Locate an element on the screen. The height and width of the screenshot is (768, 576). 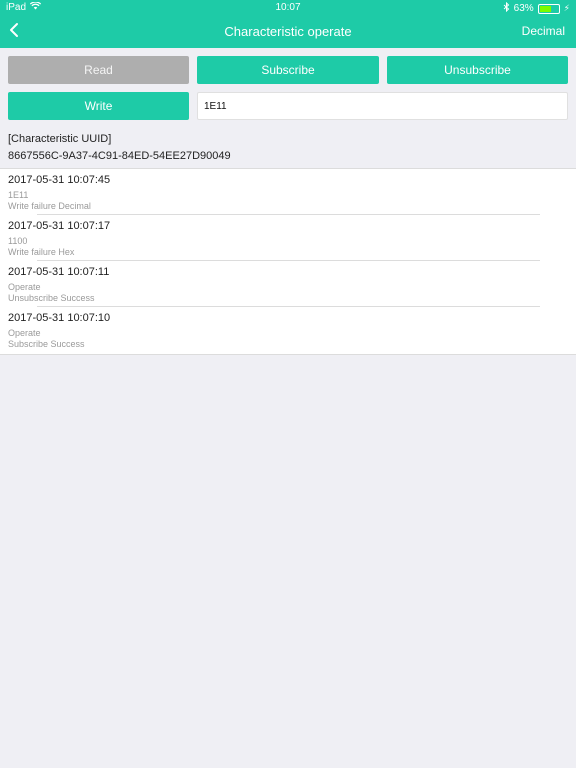
charging-bolt-icon: ⚡ is located at coordinates (566, 8).